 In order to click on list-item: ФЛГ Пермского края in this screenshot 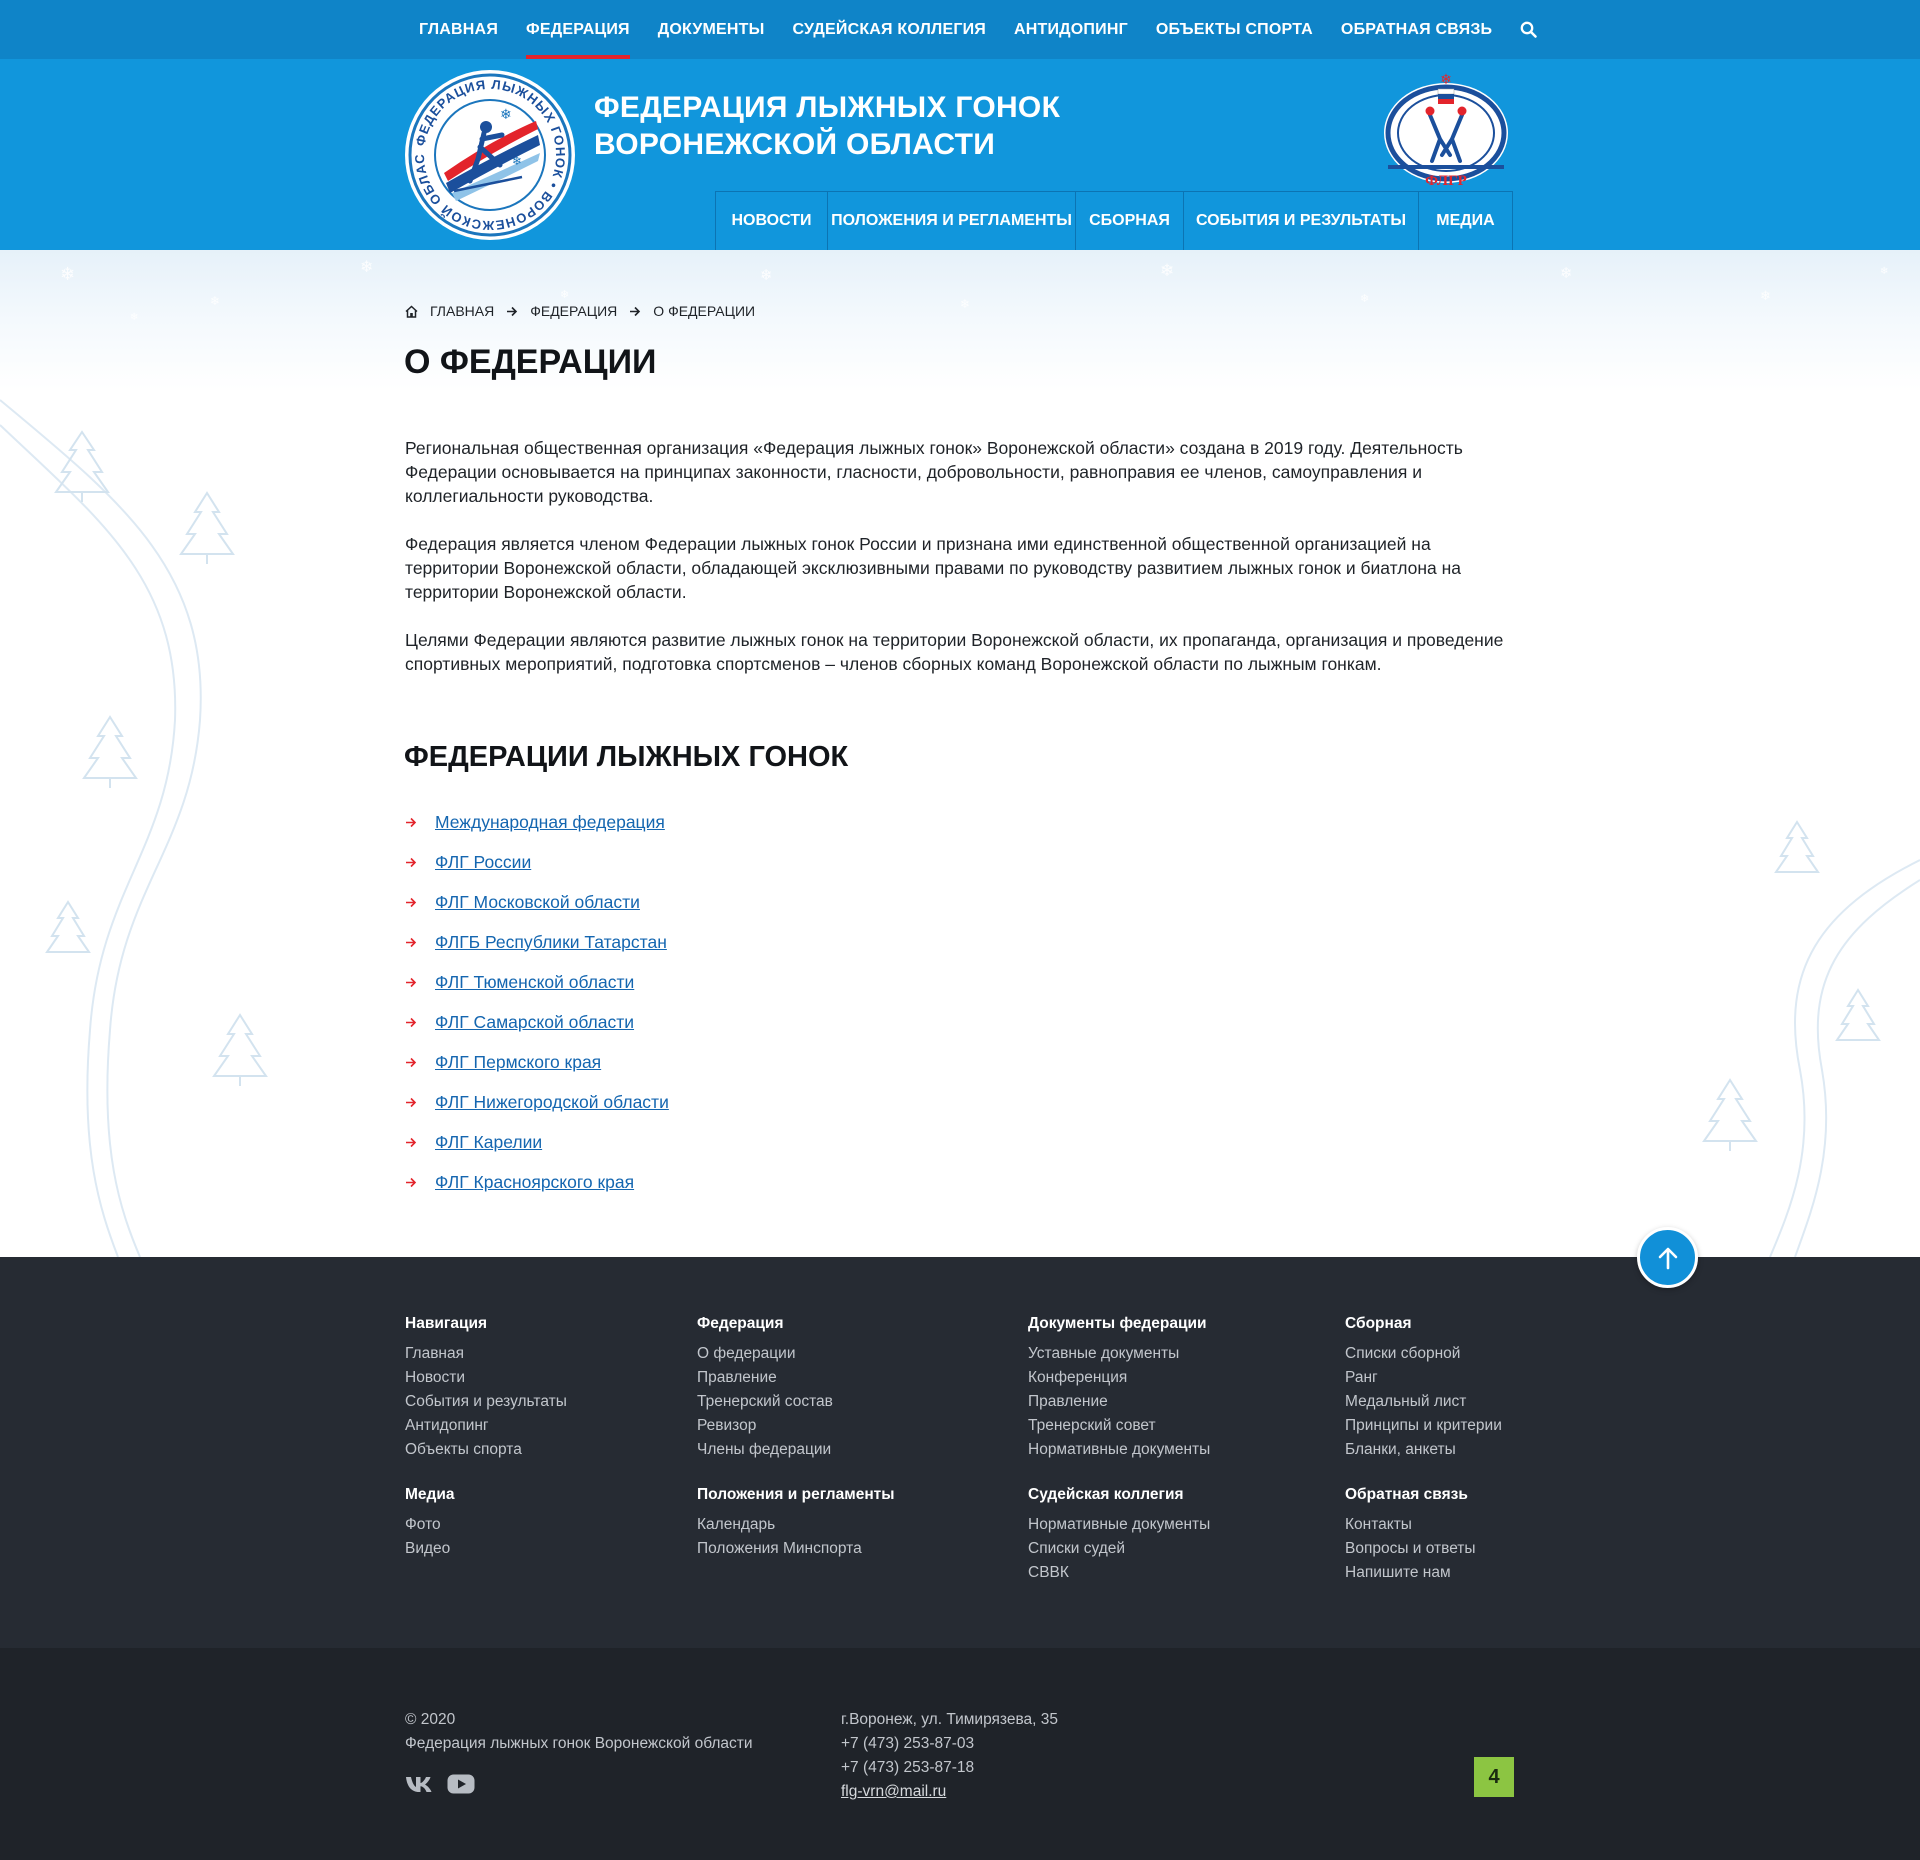, I will do `click(537, 1062)`.